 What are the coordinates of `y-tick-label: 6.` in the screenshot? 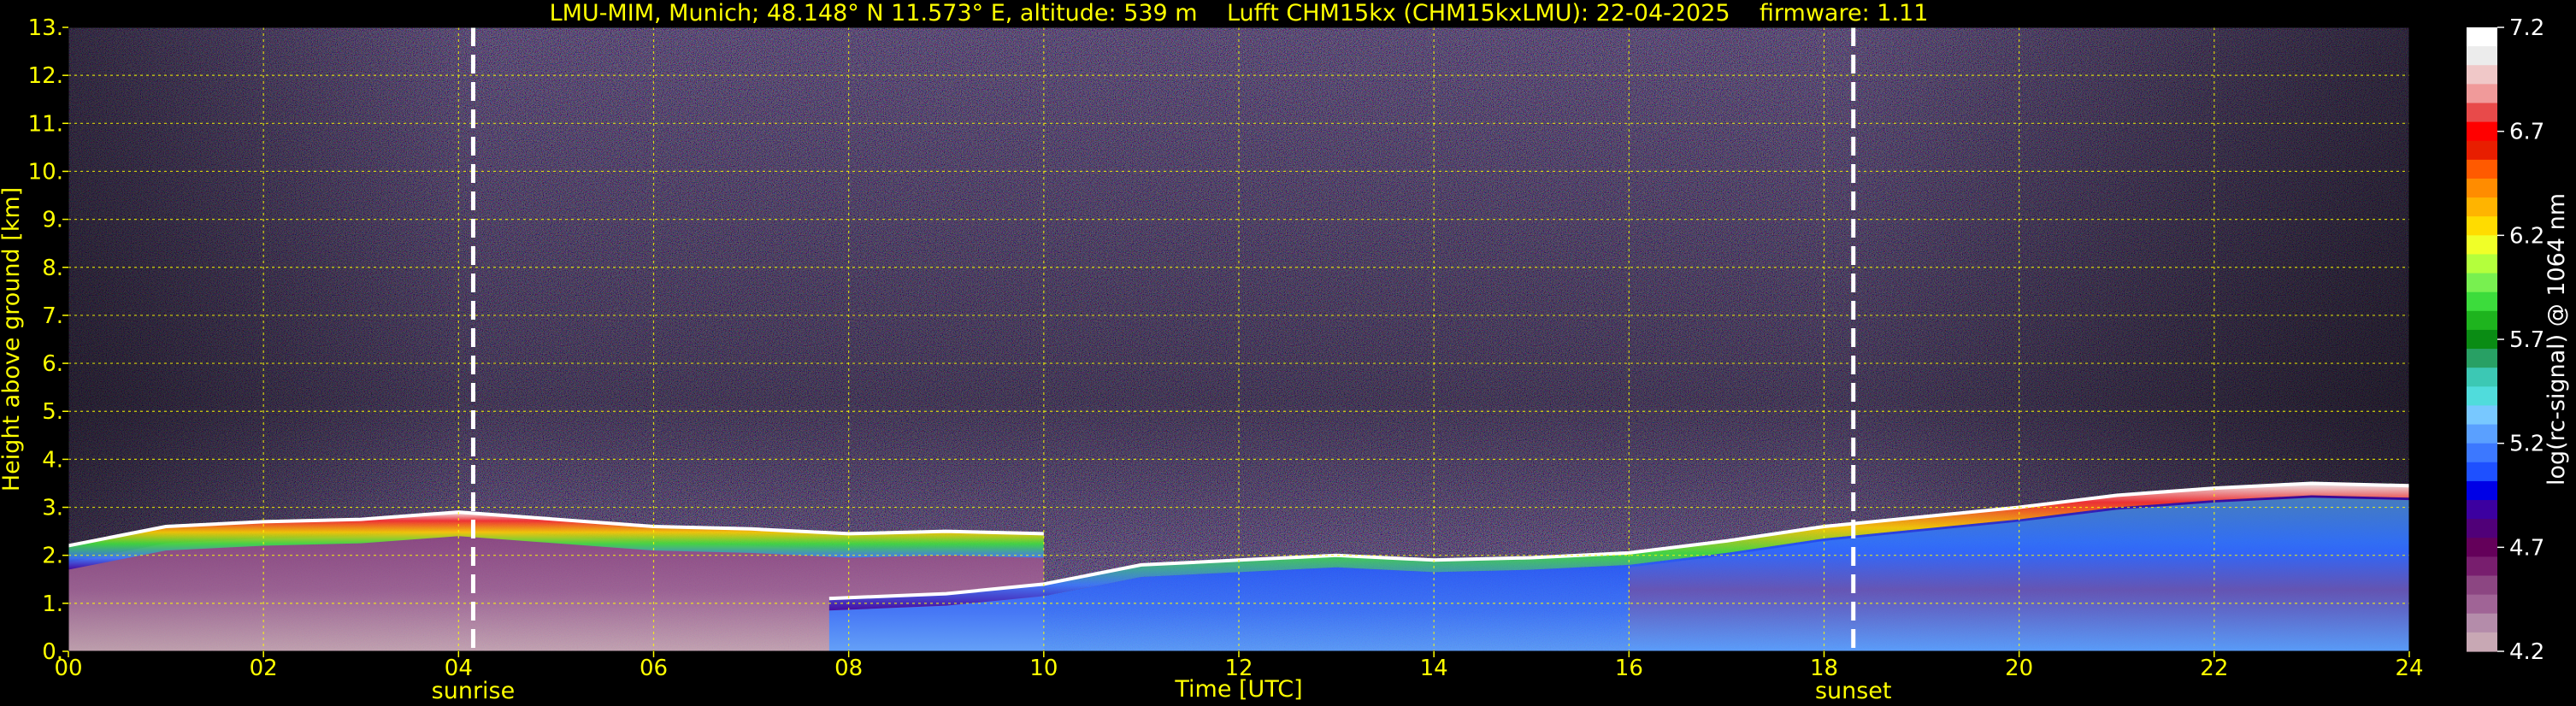 It's located at (52, 364).